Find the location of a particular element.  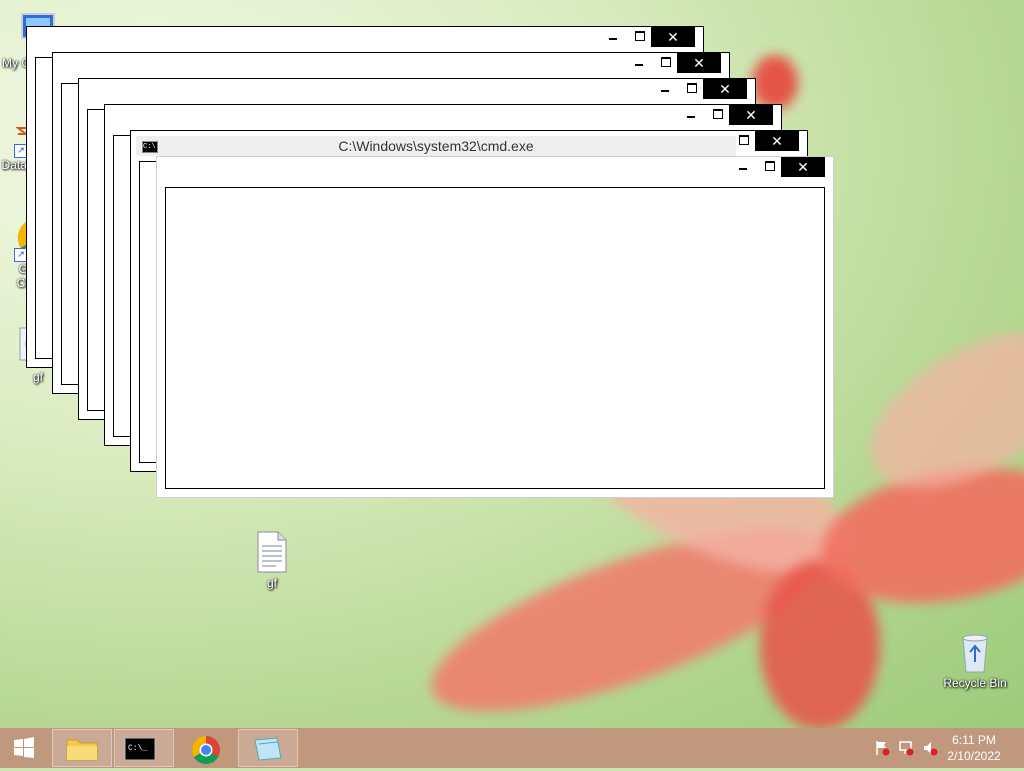

desktop-icon-recycle-bin: Recycle Bin is located at coordinates (975, 660).